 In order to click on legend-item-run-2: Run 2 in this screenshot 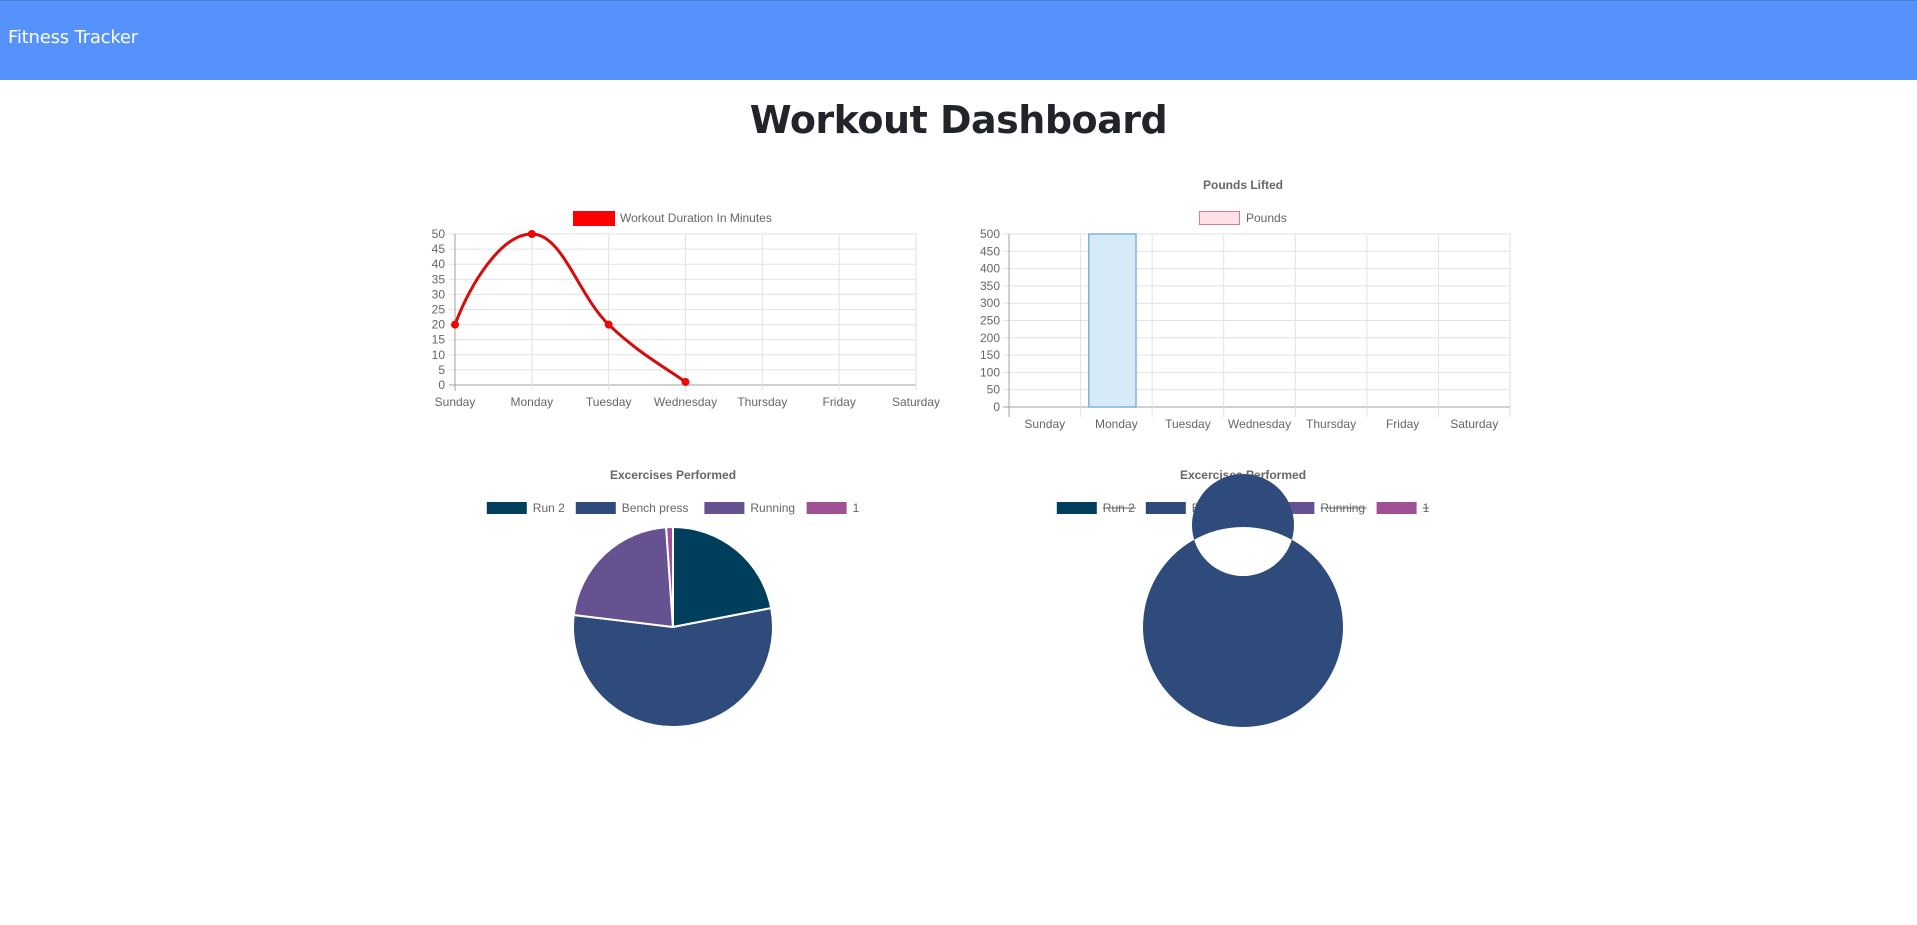, I will do `click(1096, 508)`.